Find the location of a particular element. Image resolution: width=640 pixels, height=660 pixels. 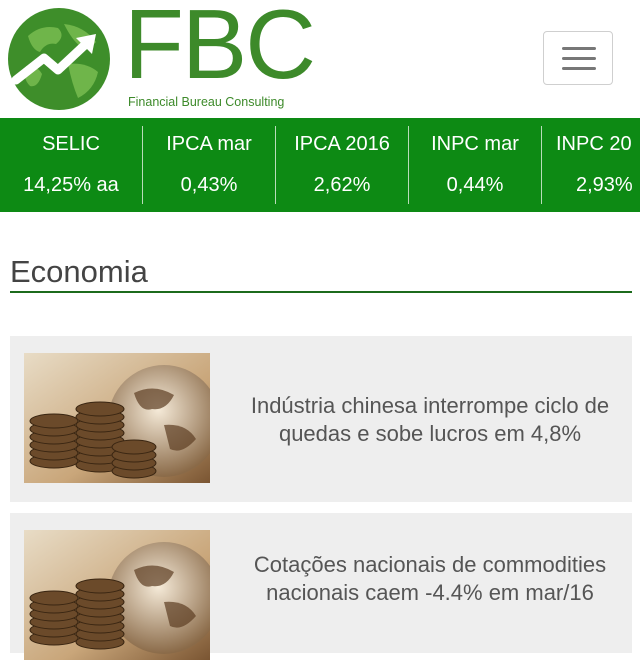

ticker-value: 2,93% is located at coordinates (604, 185).